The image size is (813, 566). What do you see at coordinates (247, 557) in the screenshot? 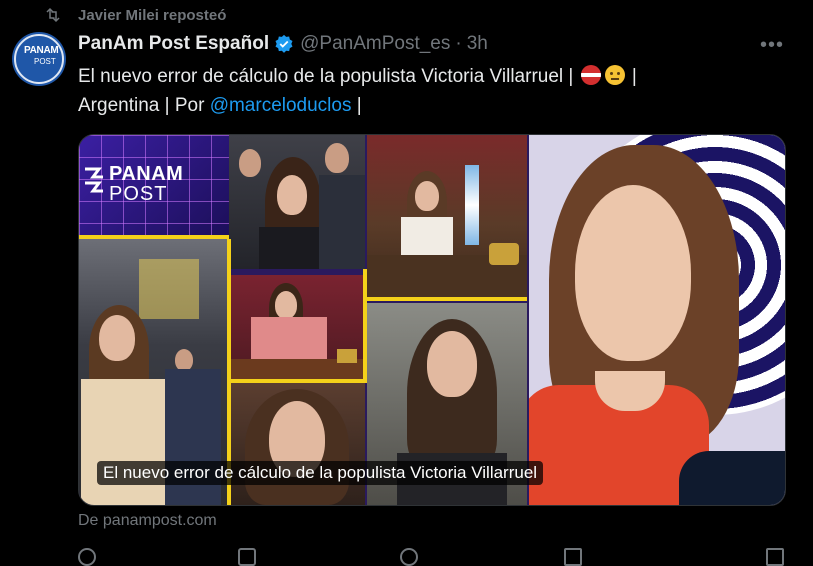
I see `retweet-icon` at bounding box center [247, 557].